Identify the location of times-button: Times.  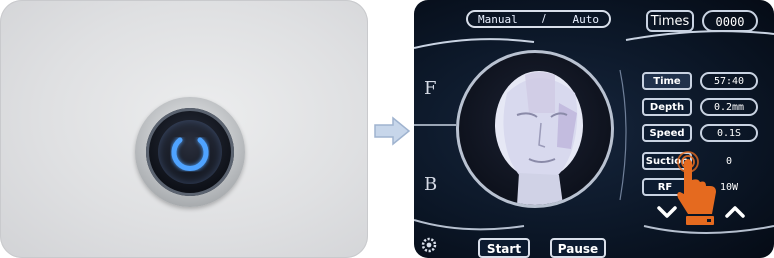
(670, 21).